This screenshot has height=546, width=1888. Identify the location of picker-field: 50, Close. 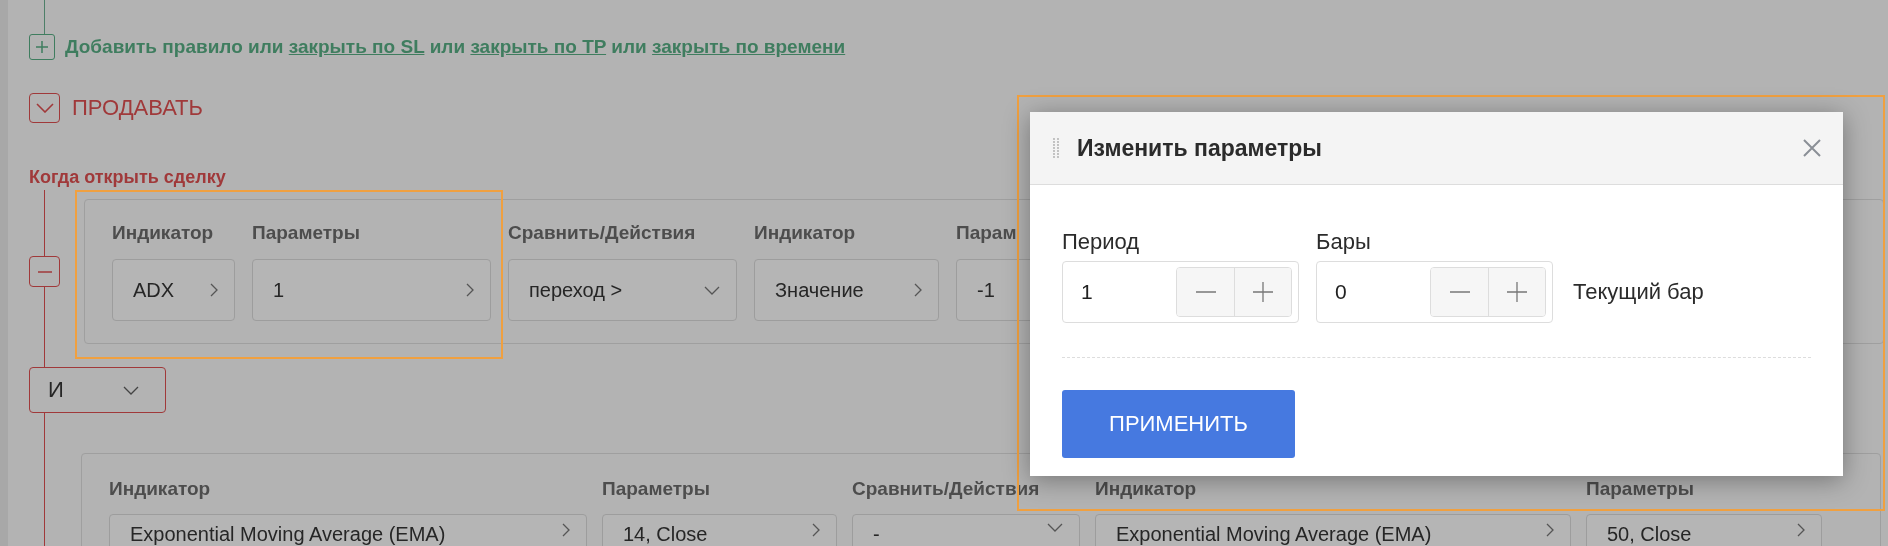
(1704, 530).